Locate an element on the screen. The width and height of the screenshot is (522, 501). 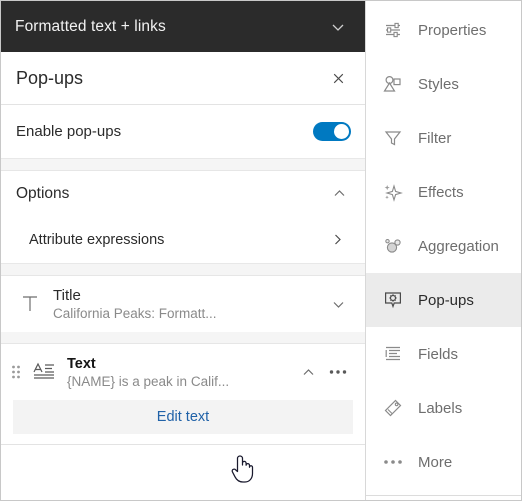
label-tag-icon is located at coordinates (393, 408).